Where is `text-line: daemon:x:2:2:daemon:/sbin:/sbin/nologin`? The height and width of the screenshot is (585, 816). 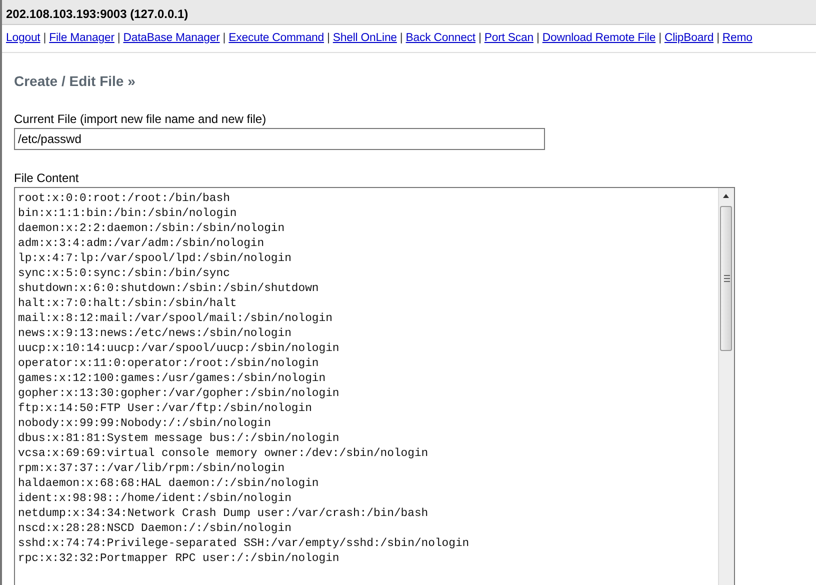
text-line: daemon:x:2:2:daemon:/sbin:/sbin/nologin is located at coordinates (152, 229).